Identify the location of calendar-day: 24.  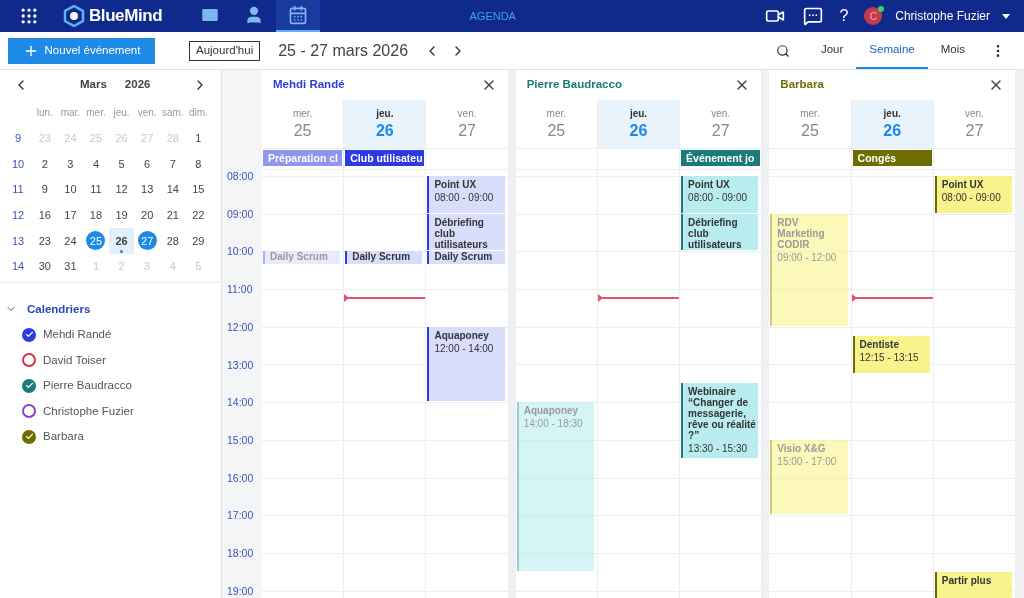
(70, 241).